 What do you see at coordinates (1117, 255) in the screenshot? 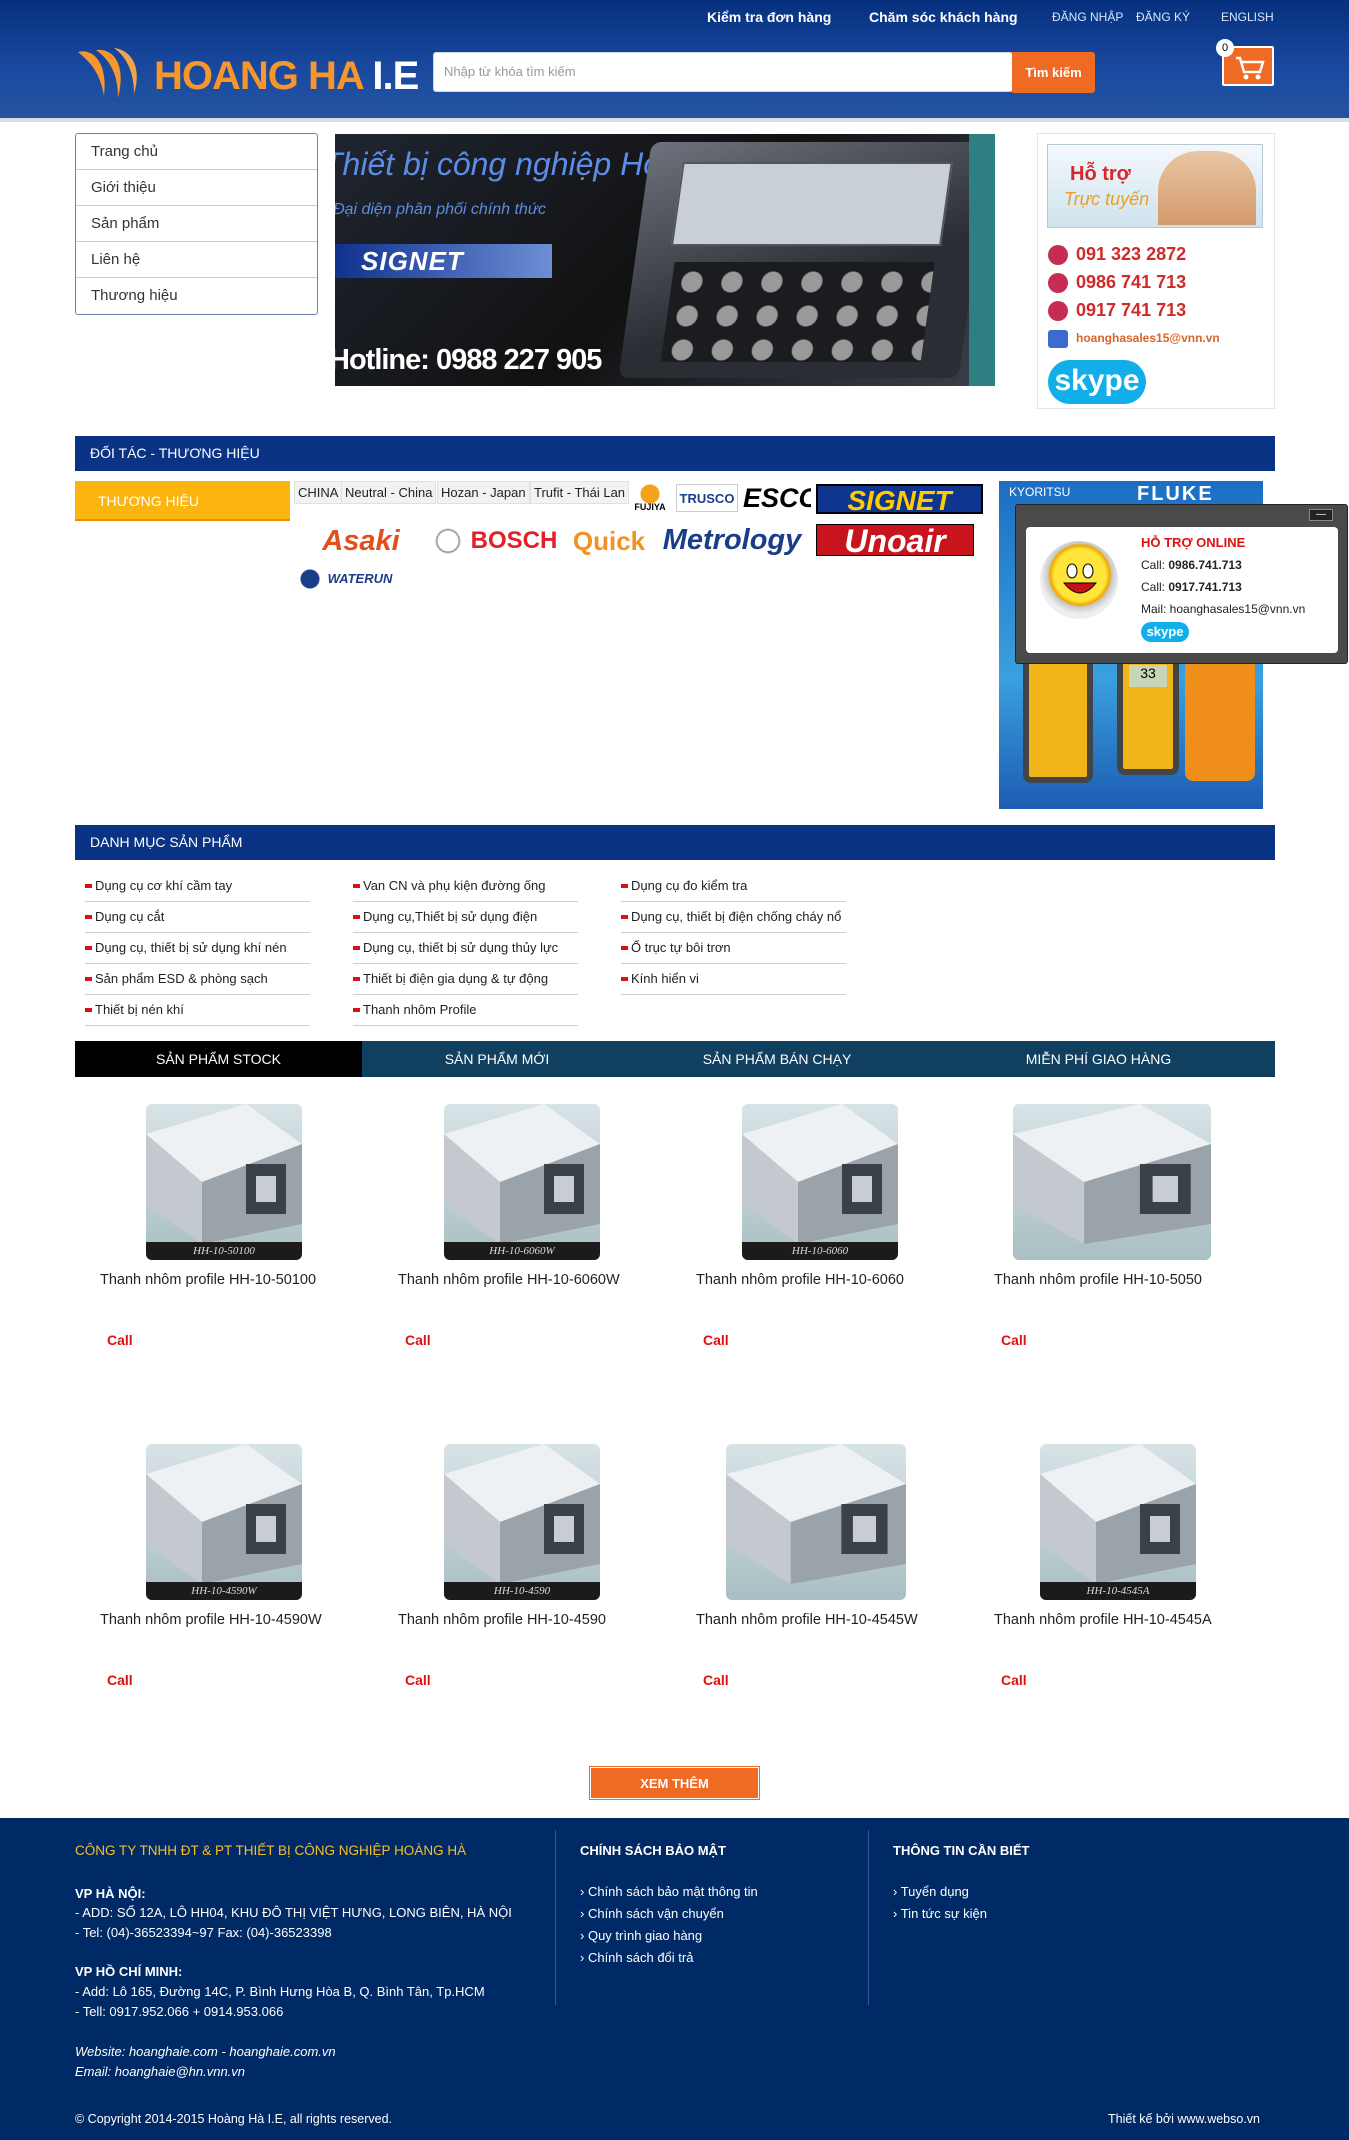
I see `support-phone-1: 091 323 2872` at bounding box center [1117, 255].